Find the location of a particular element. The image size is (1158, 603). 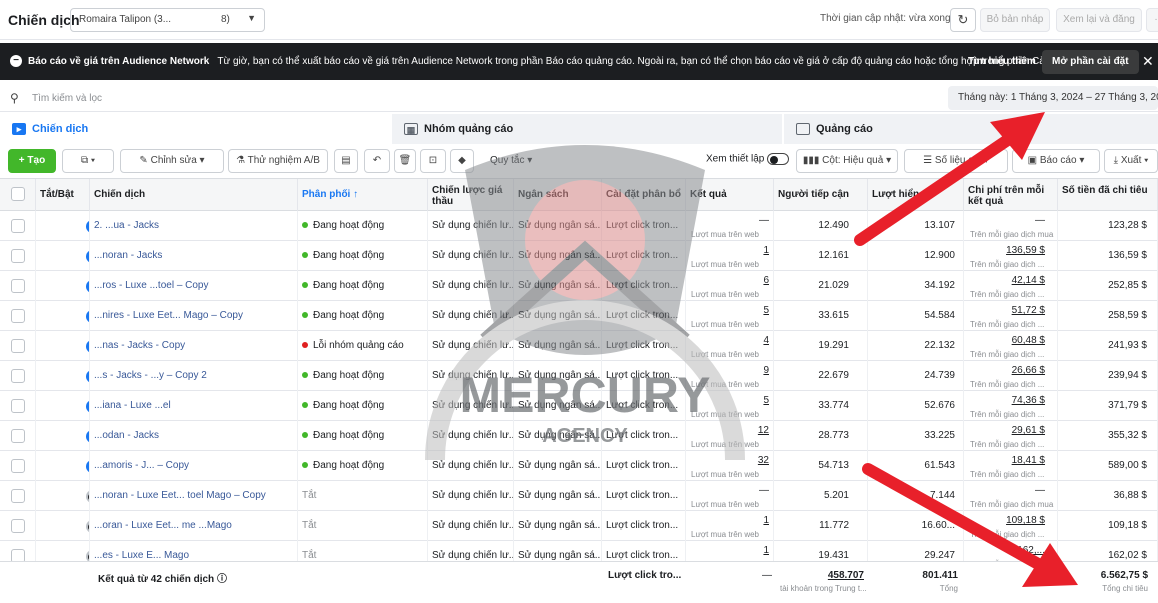

campaign-name: ...ros - Luxe ...toel – Copy is located at coordinates (194, 286).